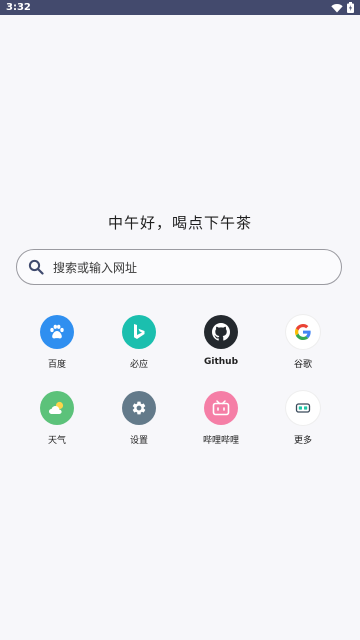  Describe the element at coordinates (139, 408) in the screenshot. I see `gear-icon` at that location.